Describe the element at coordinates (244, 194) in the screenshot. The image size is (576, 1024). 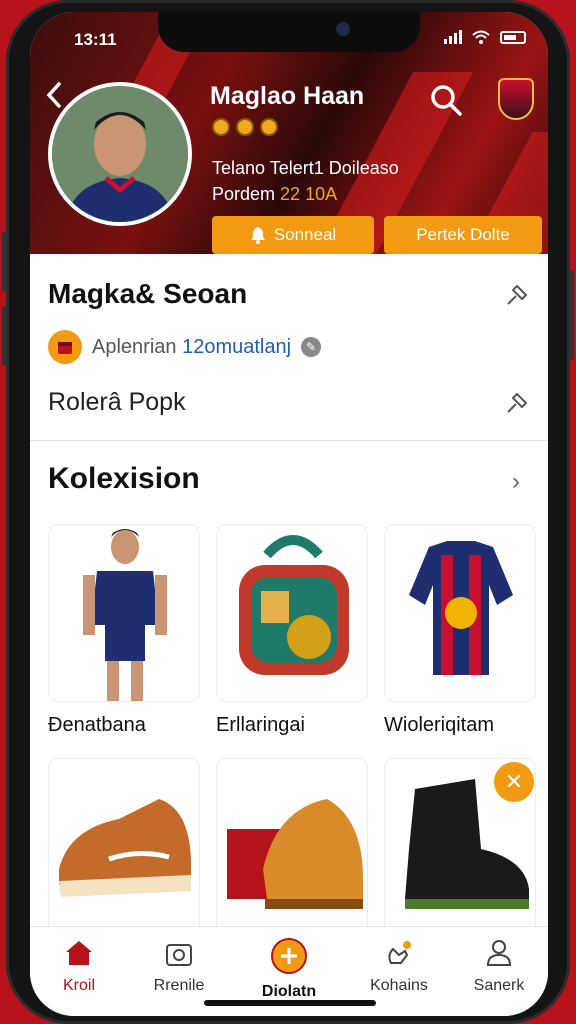
I see `position-label: Pordem` at that location.